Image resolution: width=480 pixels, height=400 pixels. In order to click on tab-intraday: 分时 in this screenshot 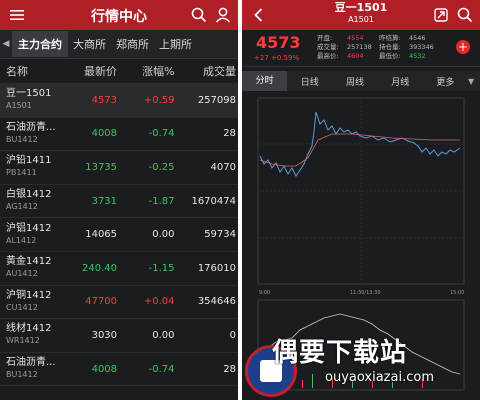, I will do `click(265, 81)`.